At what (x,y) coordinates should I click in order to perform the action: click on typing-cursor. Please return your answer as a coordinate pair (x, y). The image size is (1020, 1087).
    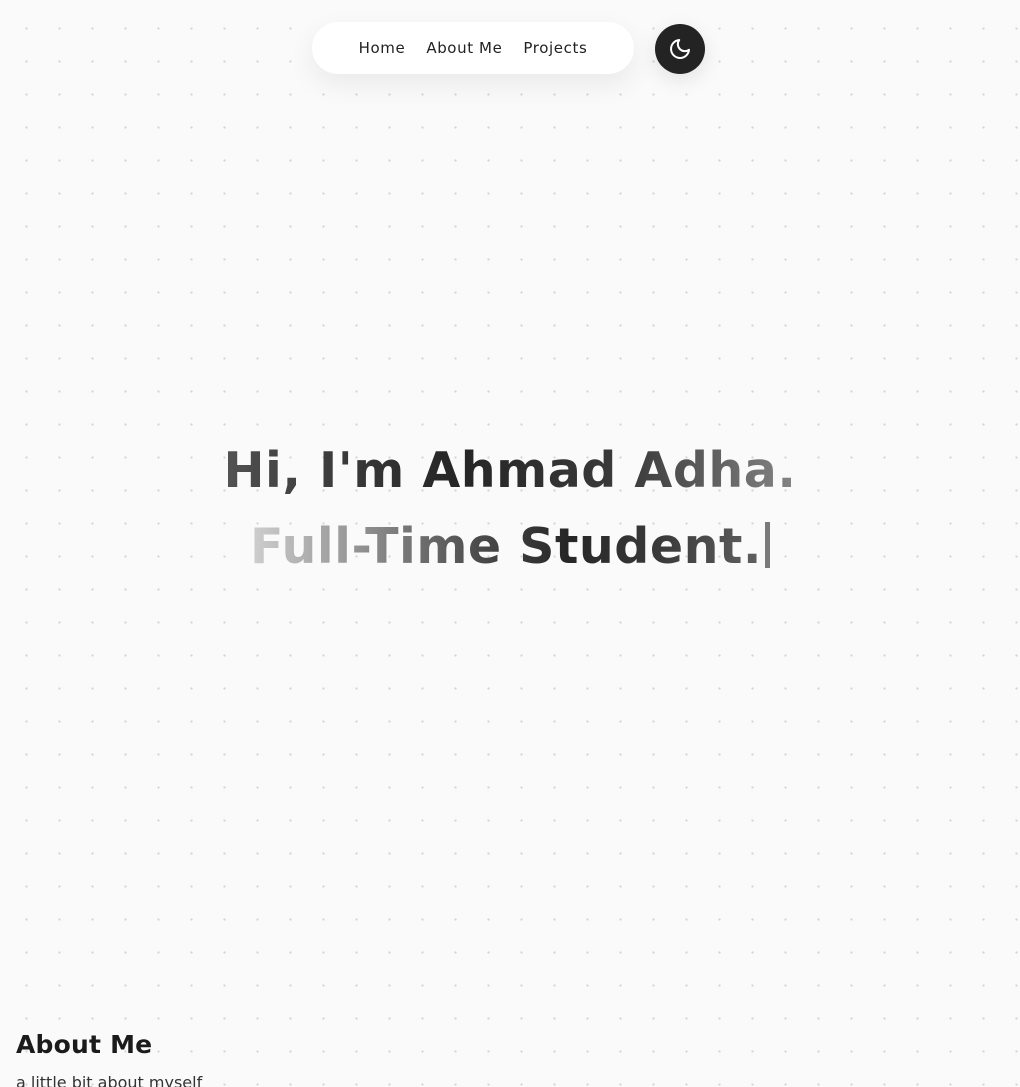
    Looking at the image, I should click on (768, 544).